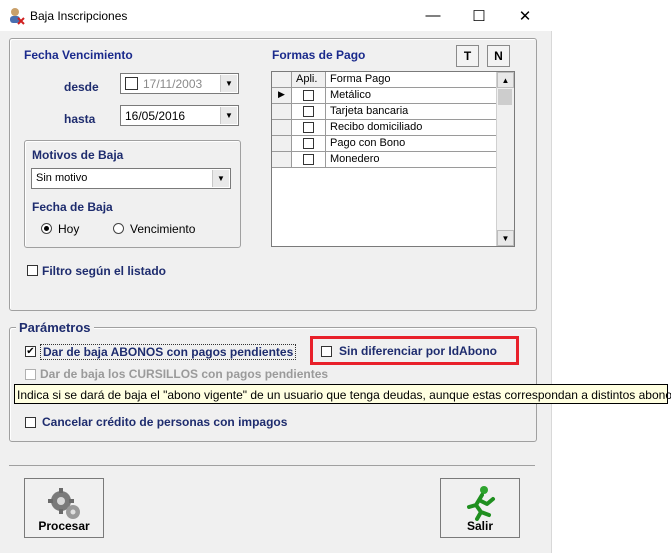 This screenshot has height=553, width=671. I want to click on formas-pago-label: Formas de Pago, so click(319, 55).